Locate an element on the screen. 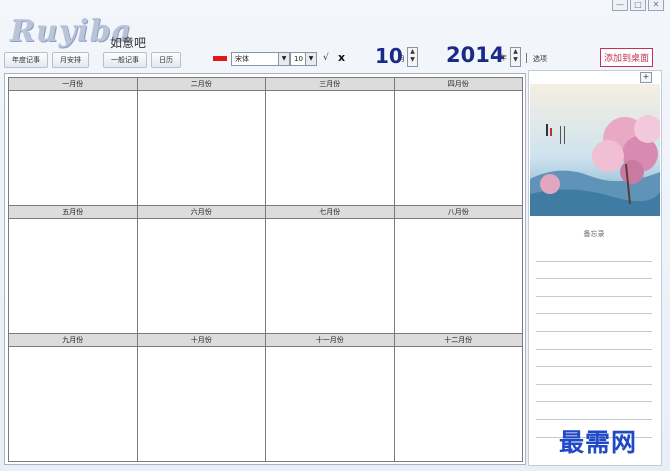 This screenshot has width=670, height=471. month-label: 二月份 is located at coordinates (201, 84).